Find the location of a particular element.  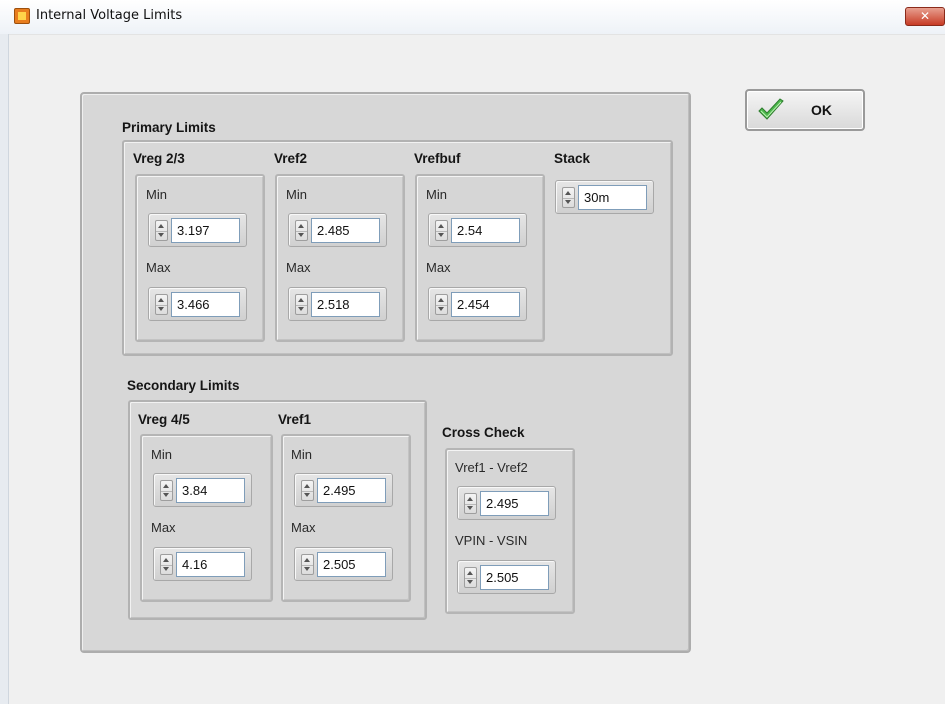

vreg23-max-control: 3.466 is located at coordinates (197, 304).